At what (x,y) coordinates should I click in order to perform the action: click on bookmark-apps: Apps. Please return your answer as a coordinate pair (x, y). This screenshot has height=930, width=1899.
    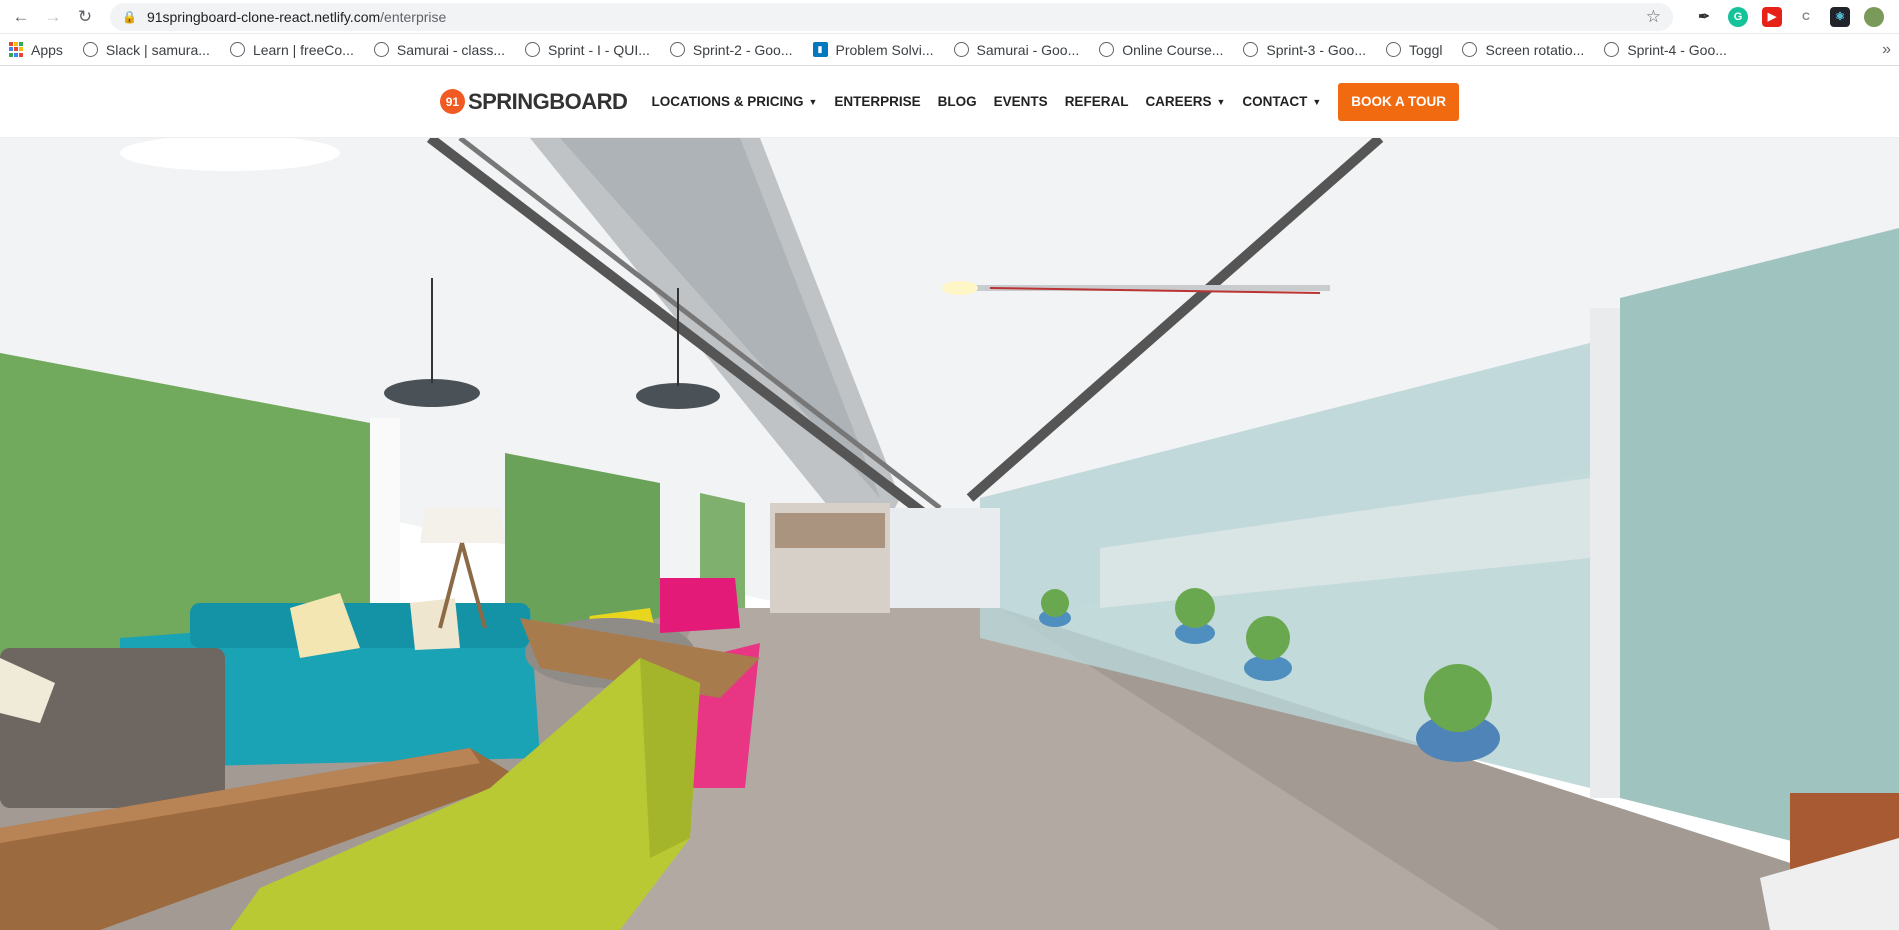
    Looking at the image, I should click on (35, 50).